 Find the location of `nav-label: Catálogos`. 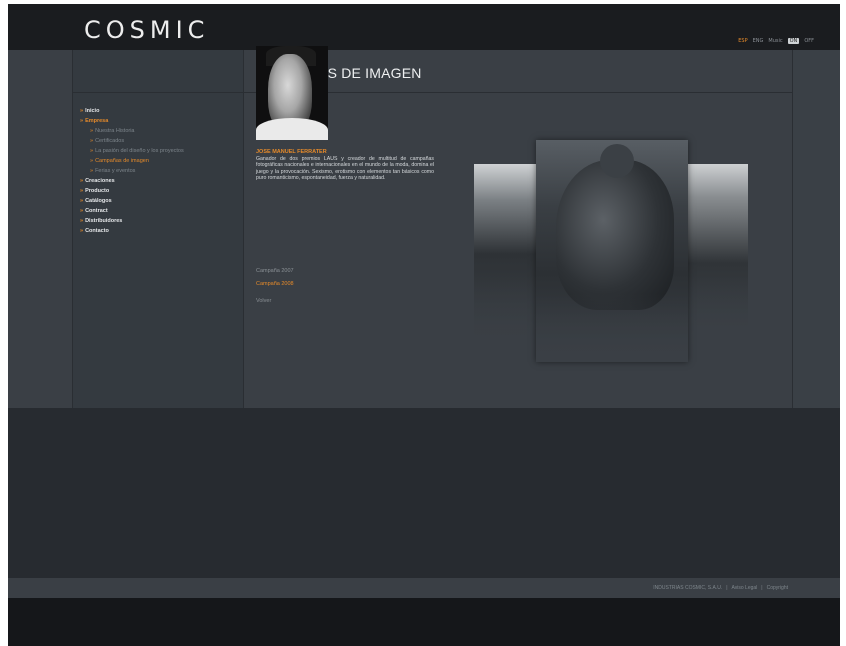

nav-label: Catálogos is located at coordinates (98, 201).